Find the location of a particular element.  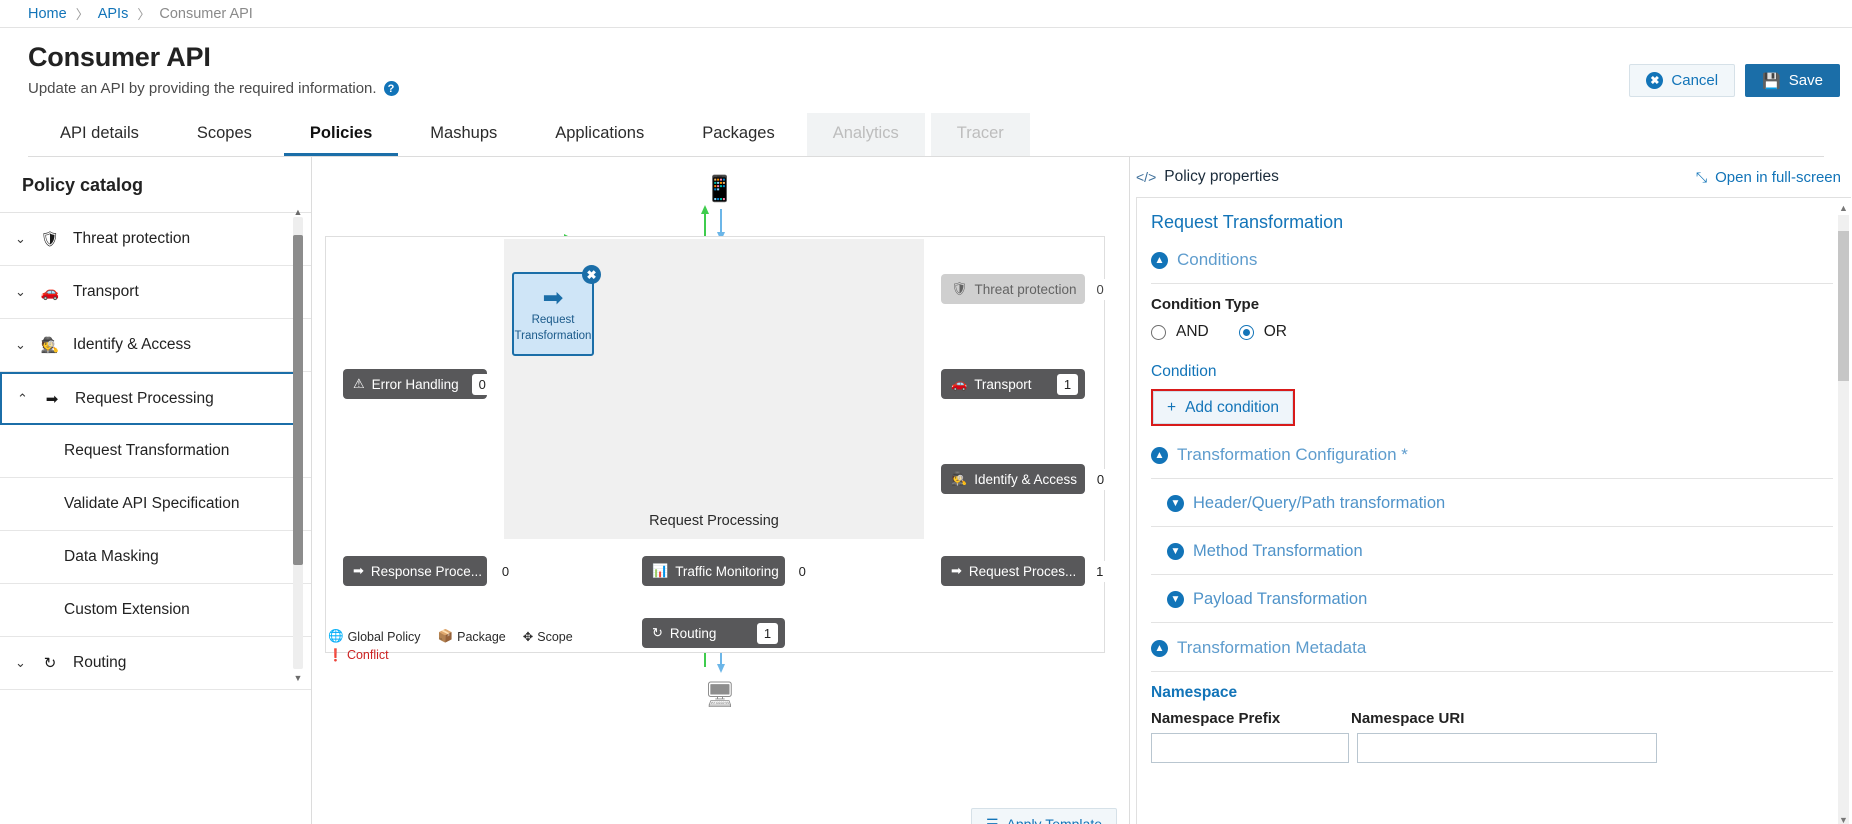

node-count-badge: 0 is located at coordinates (505, 571).